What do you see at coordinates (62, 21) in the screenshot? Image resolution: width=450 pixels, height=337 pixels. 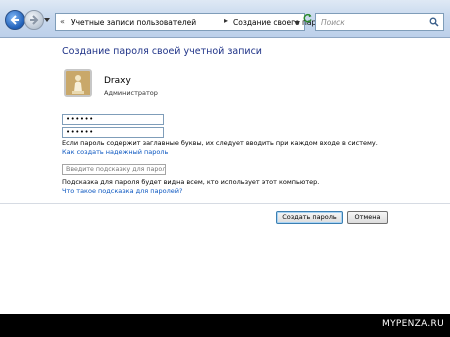 I see `breadcrumb-overflow-icon: «` at bounding box center [62, 21].